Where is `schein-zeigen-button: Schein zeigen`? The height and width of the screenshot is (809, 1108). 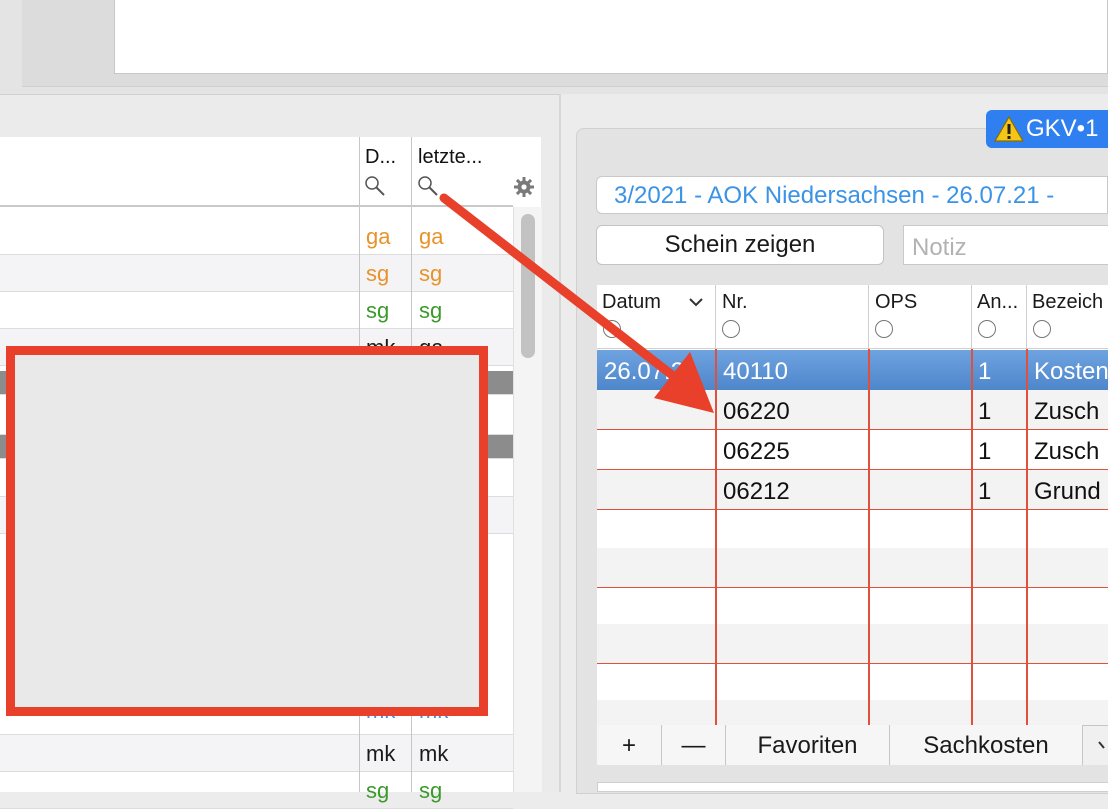 schein-zeigen-button: Schein zeigen is located at coordinates (740, 245).